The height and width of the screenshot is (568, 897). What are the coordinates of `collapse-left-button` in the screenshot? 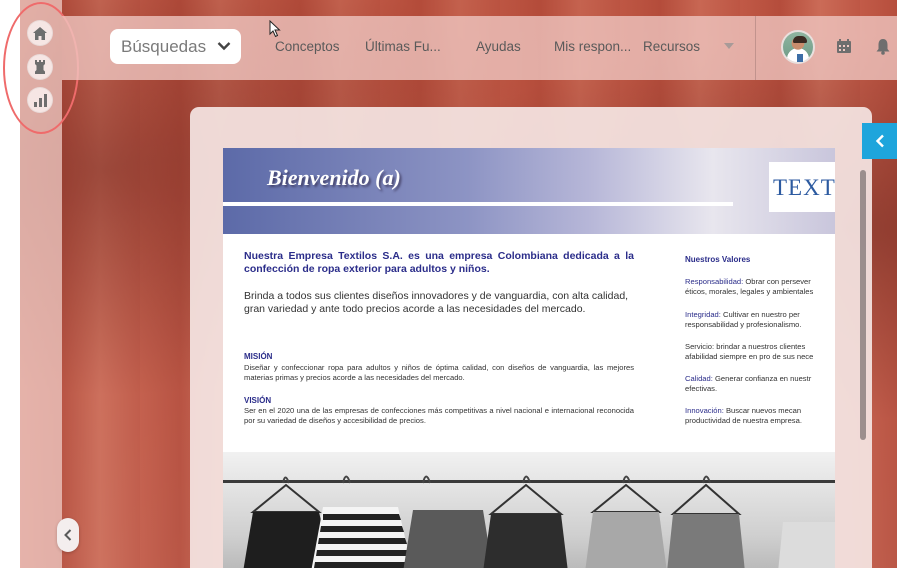 It's located at (68, 535).